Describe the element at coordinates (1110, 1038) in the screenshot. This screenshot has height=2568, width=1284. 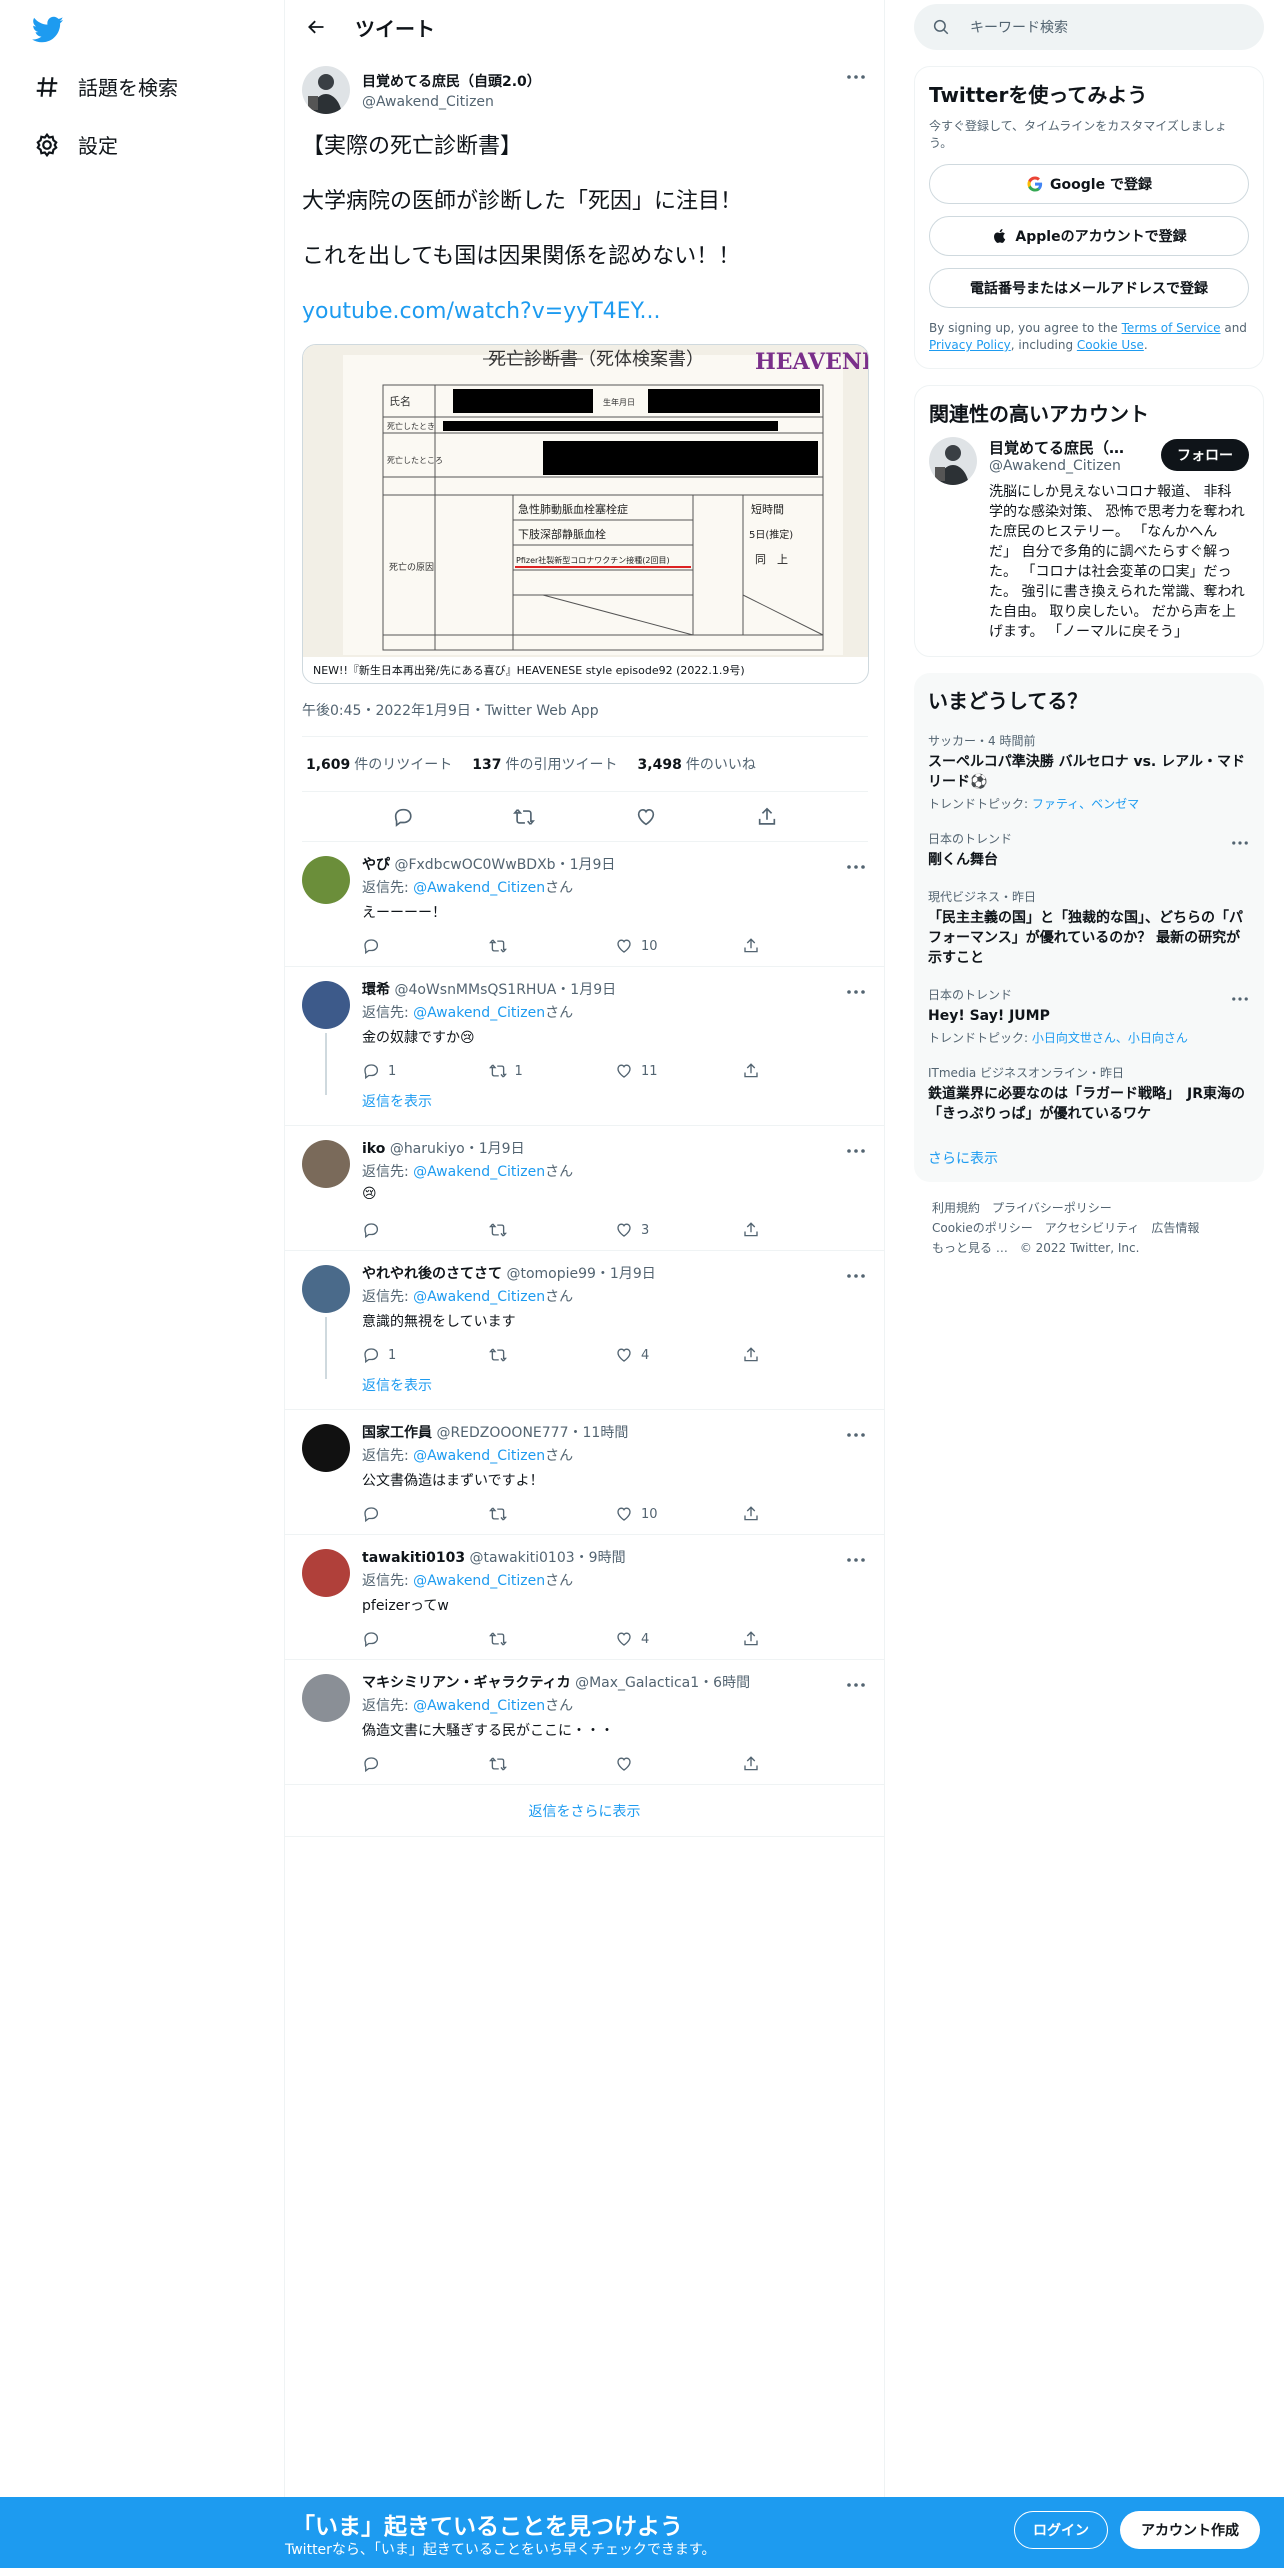
I see `trend-topic-link: 小日向文世さん、小日向さん` at that location.